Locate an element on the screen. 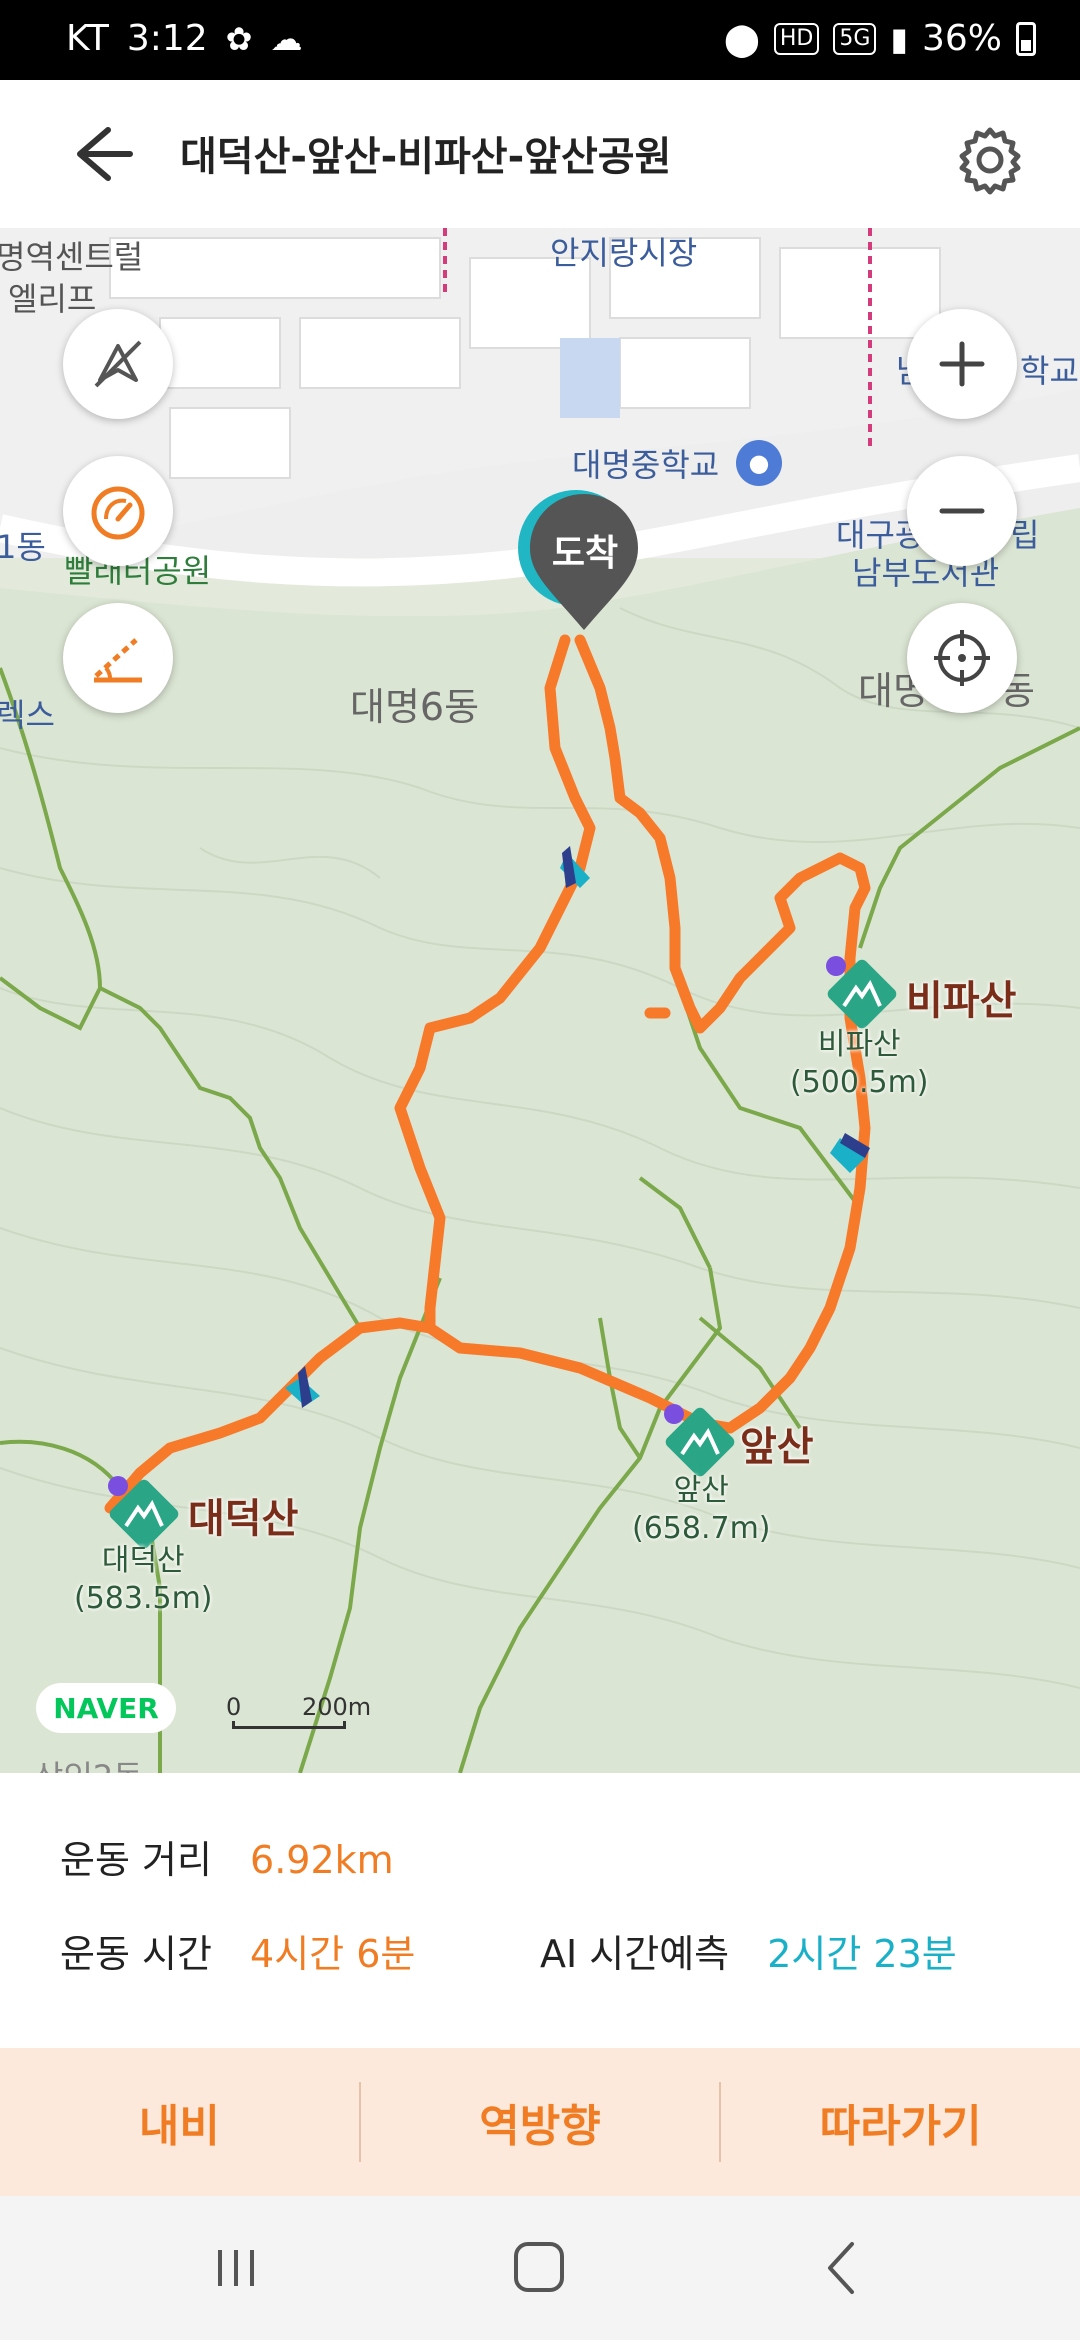 The image size is (1080, 2340). back-button is located at coordinates (103, 154).